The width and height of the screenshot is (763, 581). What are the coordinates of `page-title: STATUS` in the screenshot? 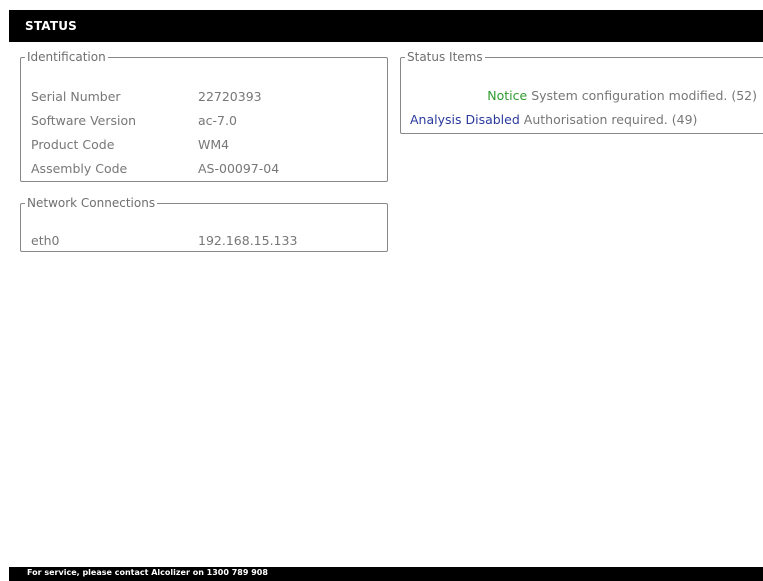 It's located at (51, 26).